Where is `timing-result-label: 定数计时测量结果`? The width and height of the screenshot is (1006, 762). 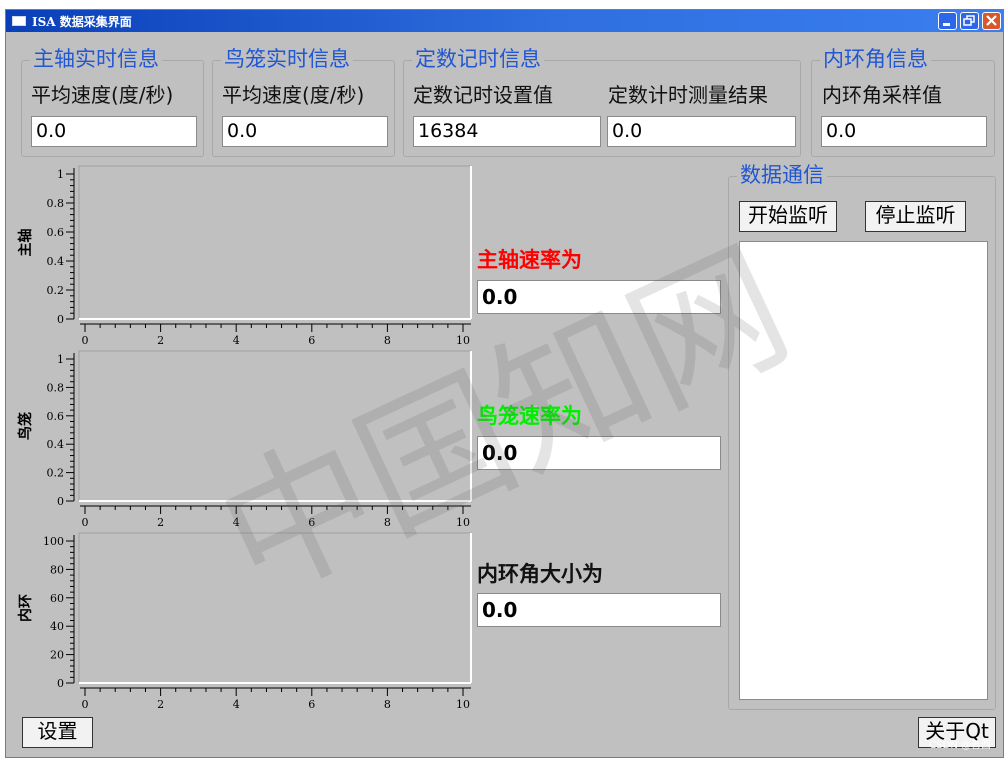
timing-result-label: 定数计时测量结果 is located at coordinates (688, 95).